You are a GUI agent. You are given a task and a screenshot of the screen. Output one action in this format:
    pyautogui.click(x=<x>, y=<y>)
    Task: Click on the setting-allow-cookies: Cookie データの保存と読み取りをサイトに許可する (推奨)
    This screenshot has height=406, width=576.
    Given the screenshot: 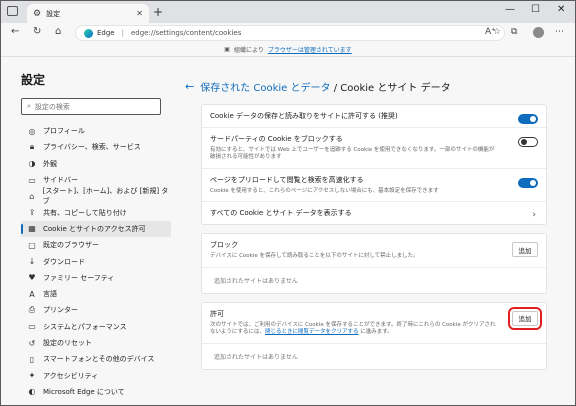 What is the action you would take?
    pyautogui.click(x=374, y=116)
    